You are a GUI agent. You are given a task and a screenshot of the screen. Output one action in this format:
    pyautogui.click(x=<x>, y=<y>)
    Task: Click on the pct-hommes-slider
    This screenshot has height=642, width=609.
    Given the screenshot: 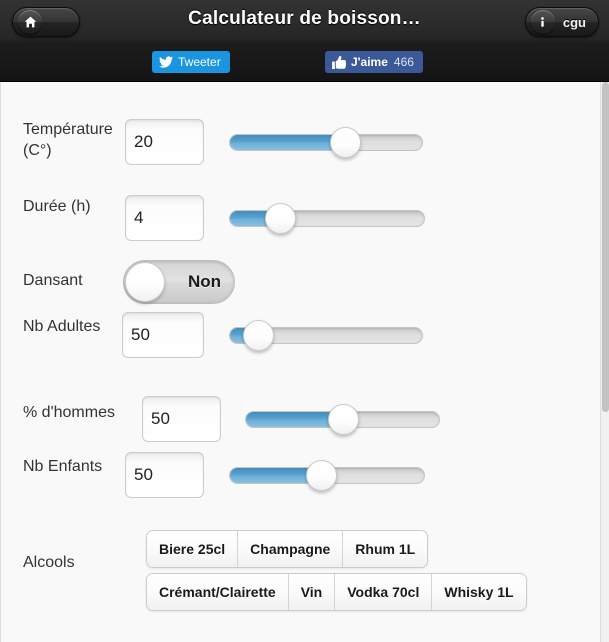 What is the action you would take?
    pyautogui.click(x=342, y=419)
    